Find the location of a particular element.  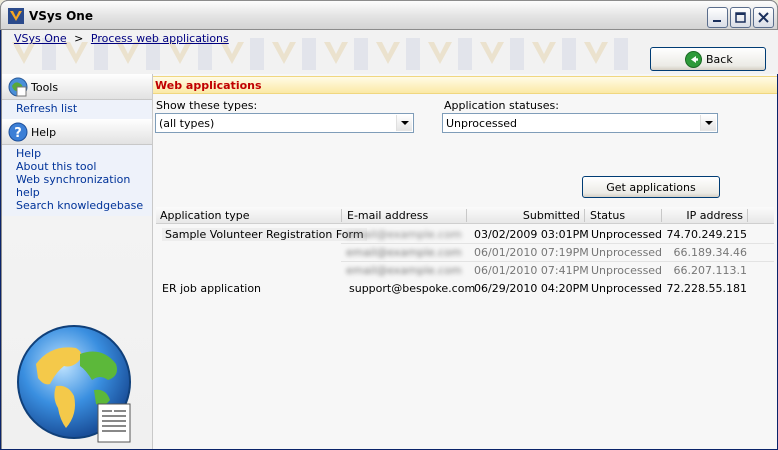

cell-submitted: 06/29/2010 04:20PM is located at coordinates (531, 288).